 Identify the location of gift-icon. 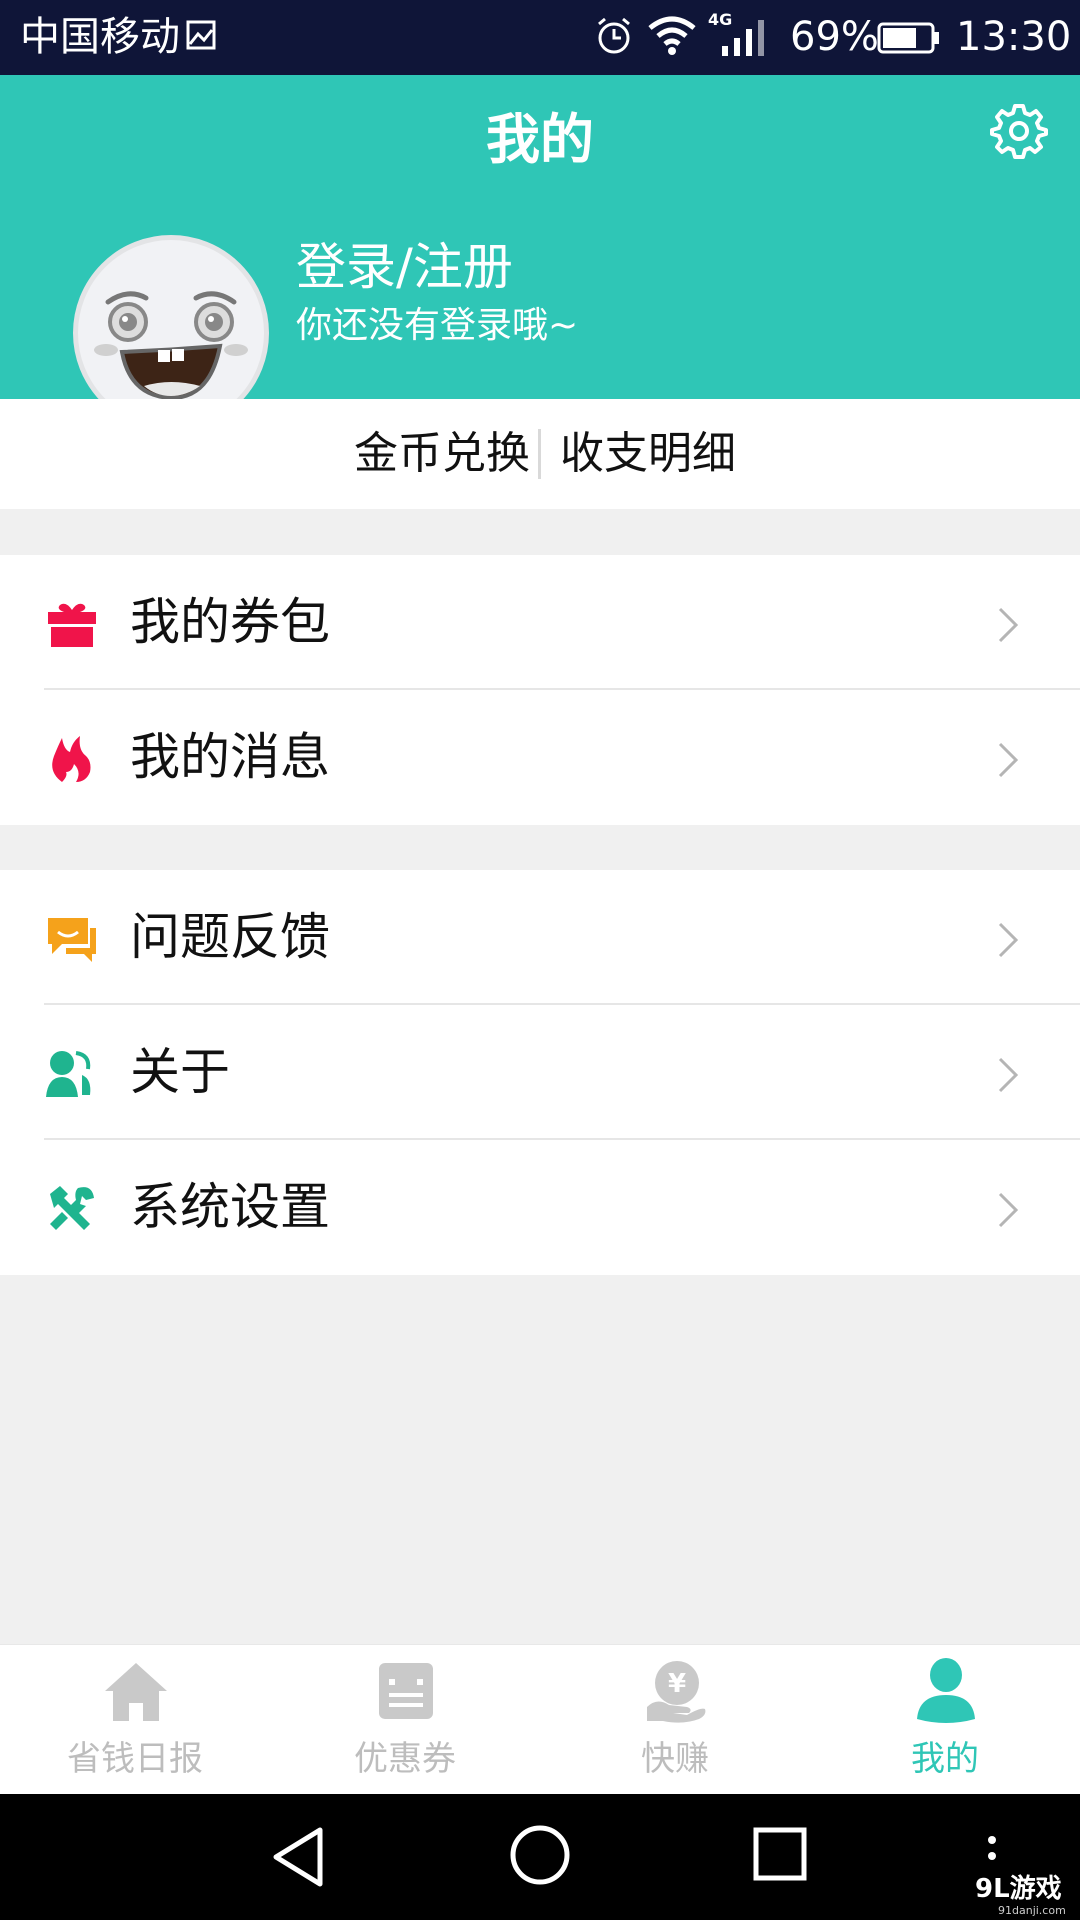
(72, 625).